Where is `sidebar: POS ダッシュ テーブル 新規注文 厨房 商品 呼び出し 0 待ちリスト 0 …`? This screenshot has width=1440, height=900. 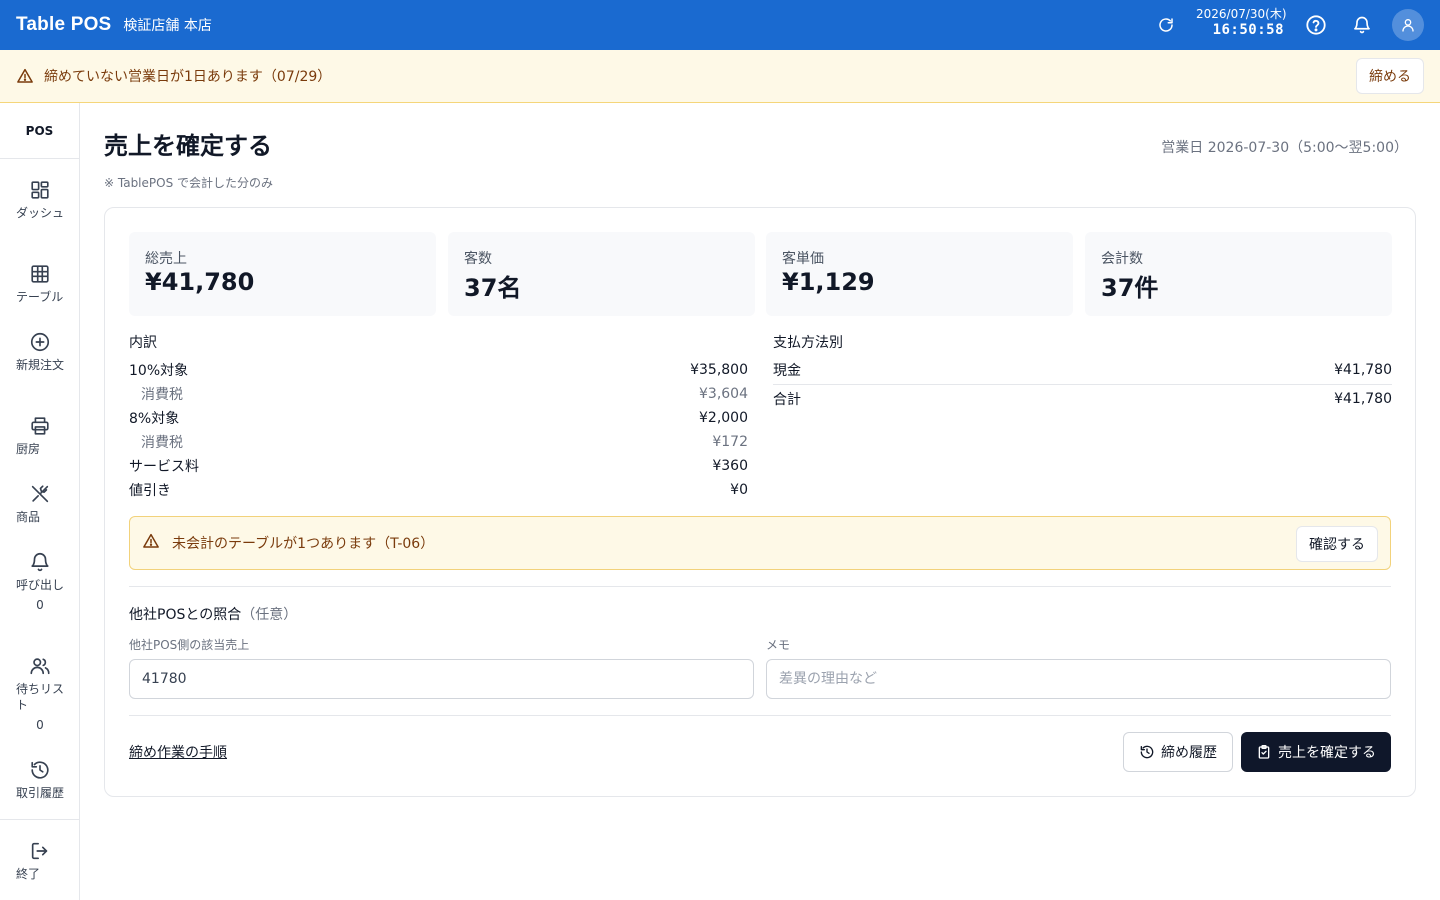 sidebar: POS ダッシュ テーブル 新規注文 厨房 商品 呼び出し 0 待ちリスト 0 … is located at coordinates (40, 501).